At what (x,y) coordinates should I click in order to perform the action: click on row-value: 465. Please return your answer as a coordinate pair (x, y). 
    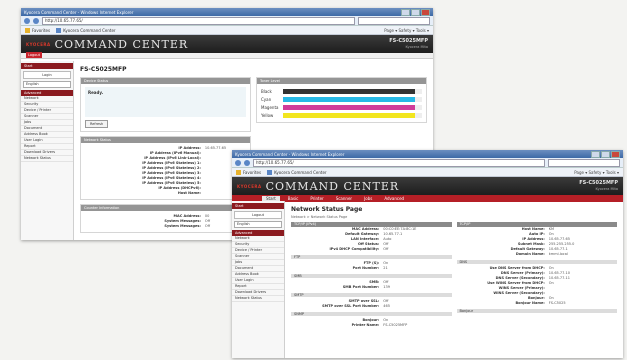
    Looking at the image, I should click on (386, 306).